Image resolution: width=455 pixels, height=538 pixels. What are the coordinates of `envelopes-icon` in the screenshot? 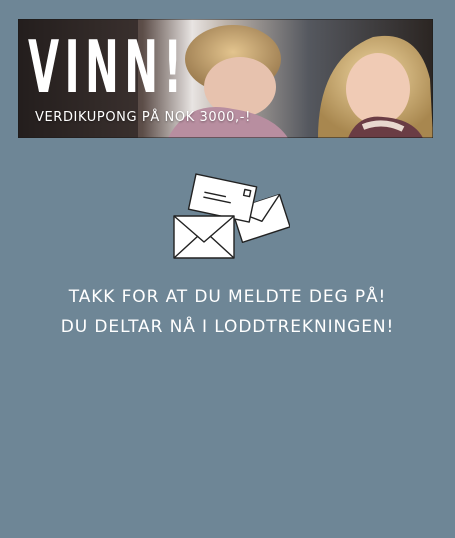 It's located at (231, 216).